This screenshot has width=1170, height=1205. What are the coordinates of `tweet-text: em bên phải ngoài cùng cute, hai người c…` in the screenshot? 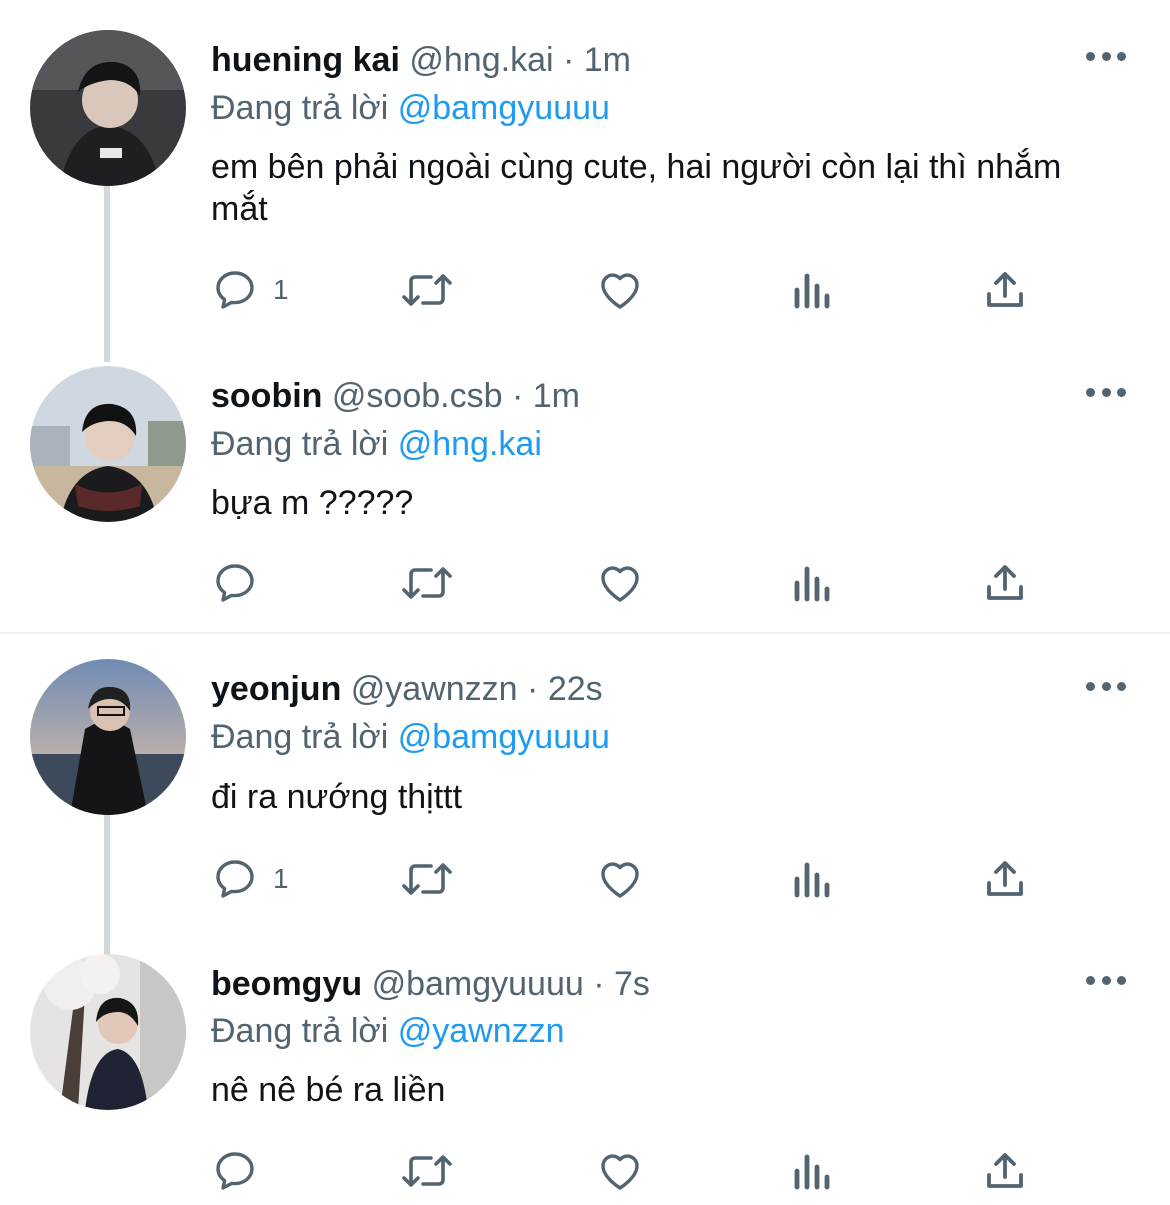 It's located at (636, 188).